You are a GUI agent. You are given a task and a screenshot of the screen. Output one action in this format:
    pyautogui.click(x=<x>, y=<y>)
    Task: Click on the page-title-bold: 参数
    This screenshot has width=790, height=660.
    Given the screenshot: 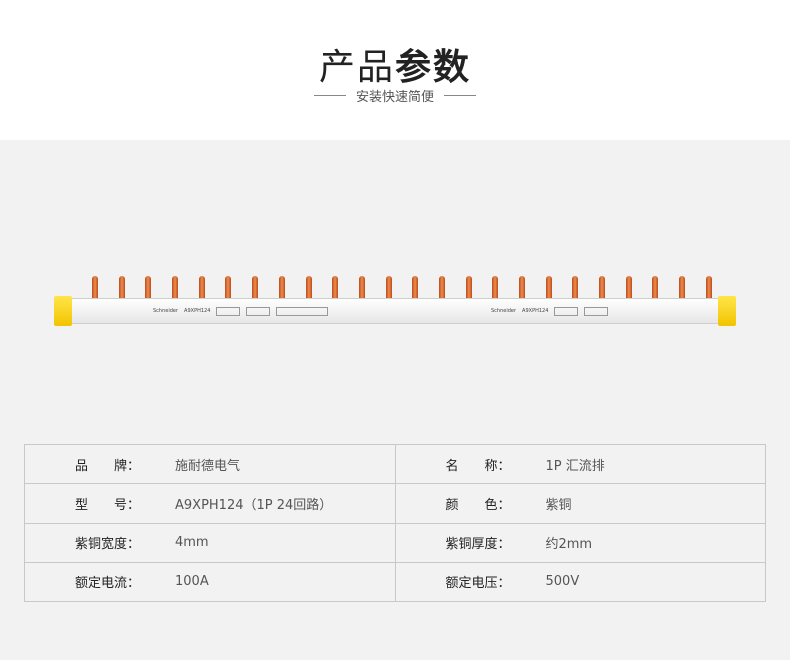 What is the action you would take?
    pyautogui.click(x=433, y=67)
    